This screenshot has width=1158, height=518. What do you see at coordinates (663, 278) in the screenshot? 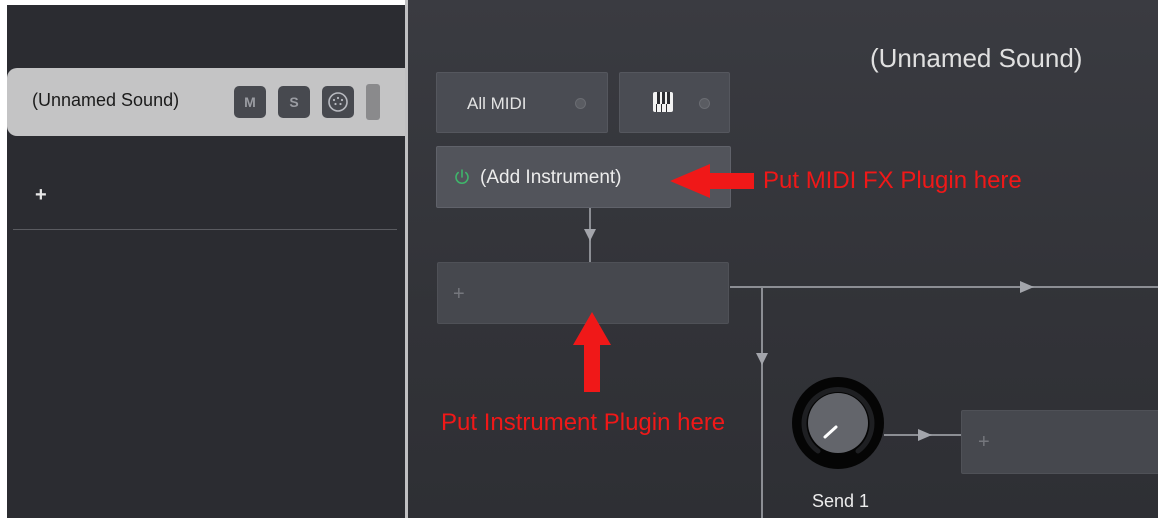
I see `annotation-arrows` at bounding box center [663, 278].